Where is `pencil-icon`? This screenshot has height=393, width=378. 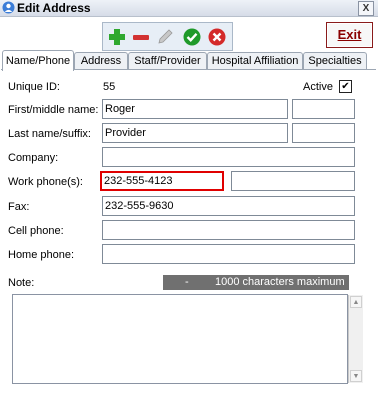 pencil-icon is located at coordinates (165, 36).